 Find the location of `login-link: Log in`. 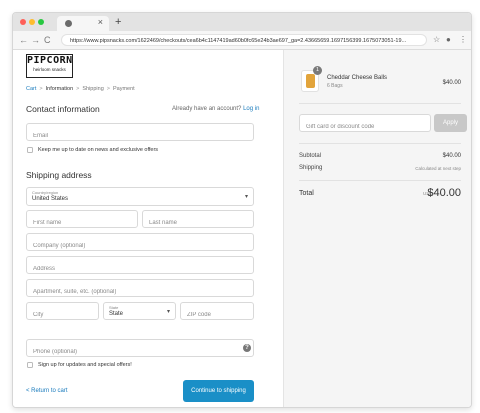

login-link: Log in is located at coordinates (251, 109).